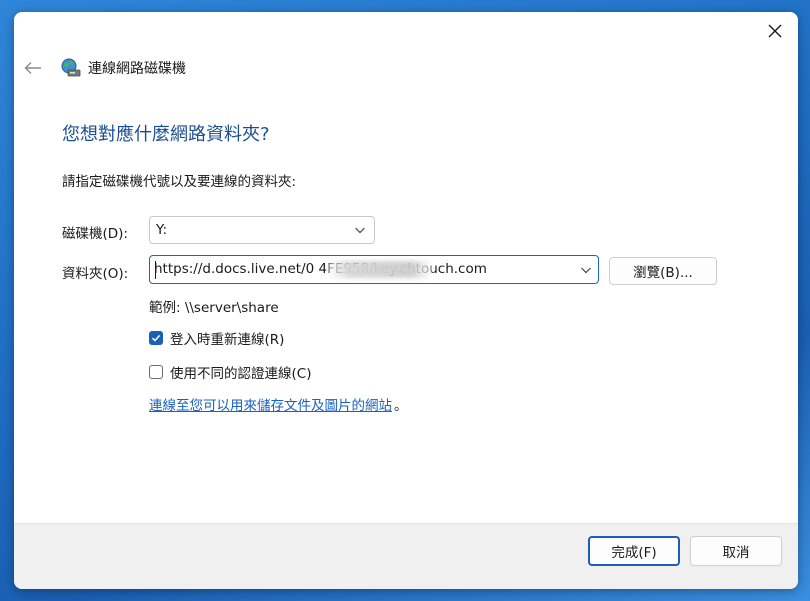 Image resolution: width=810 pixels, height=601 pixels. Describe the element at coordinates (736, 551) in the screenshot. I see `cancel-button: 取消` at that location.